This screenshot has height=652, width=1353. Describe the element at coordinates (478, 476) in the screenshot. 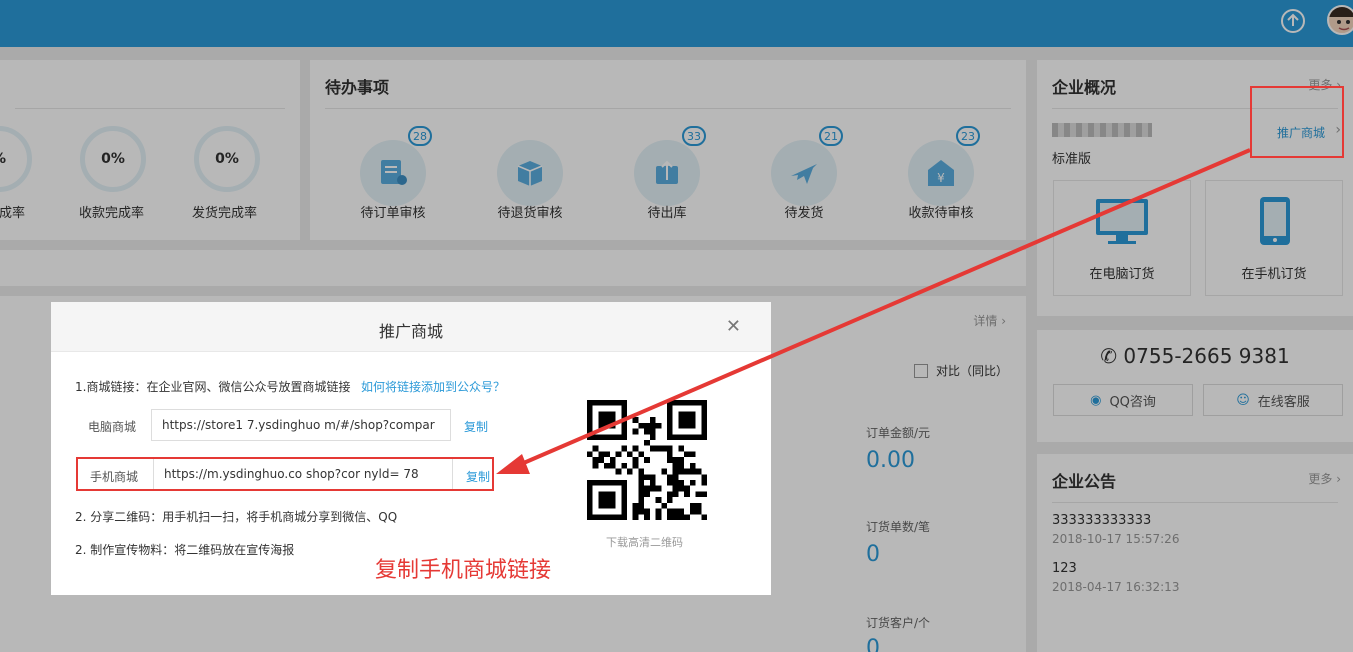

I see `copy-mobile-link-button: 复制` at that location.